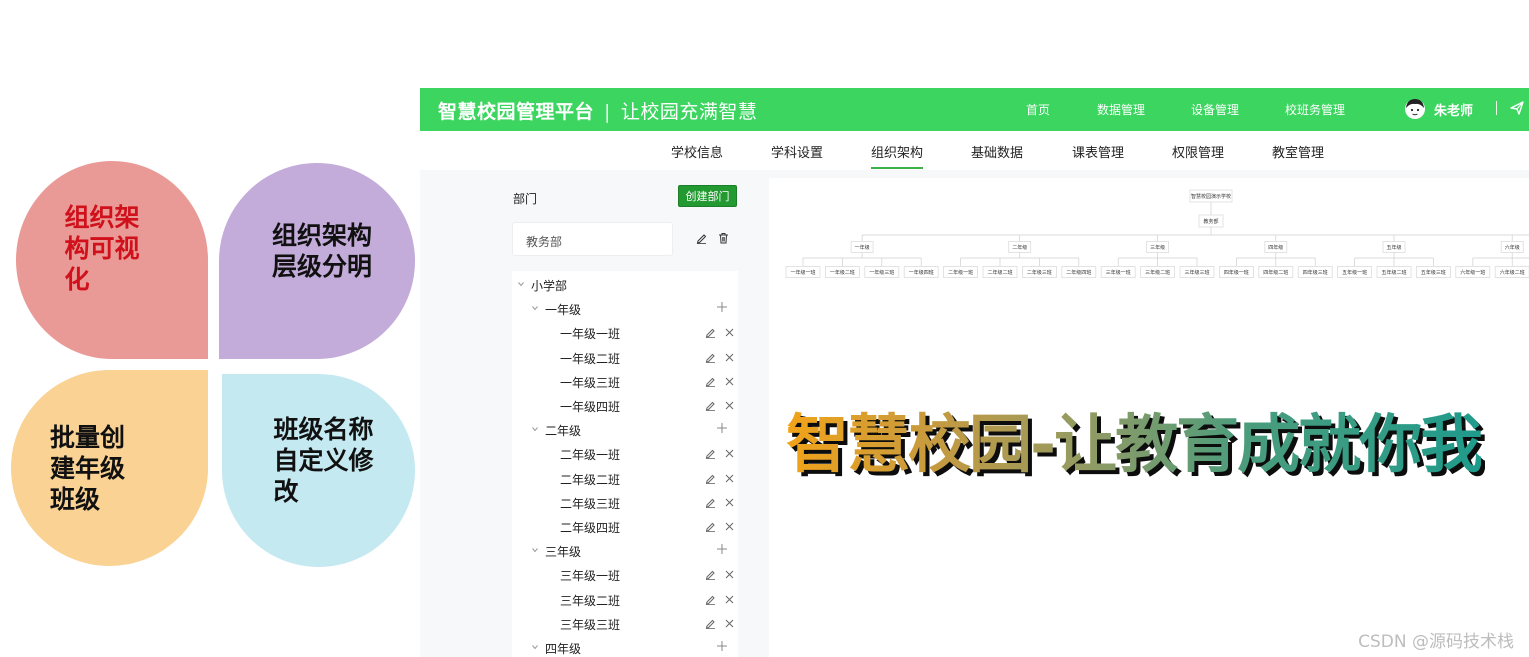 The height and width of the screenshot is (657, 1529). What do you see at coordinates (1511, 272) in the screenshot?
I see `org-node-class: 六年级二班` at bounding box center [1511, 272].